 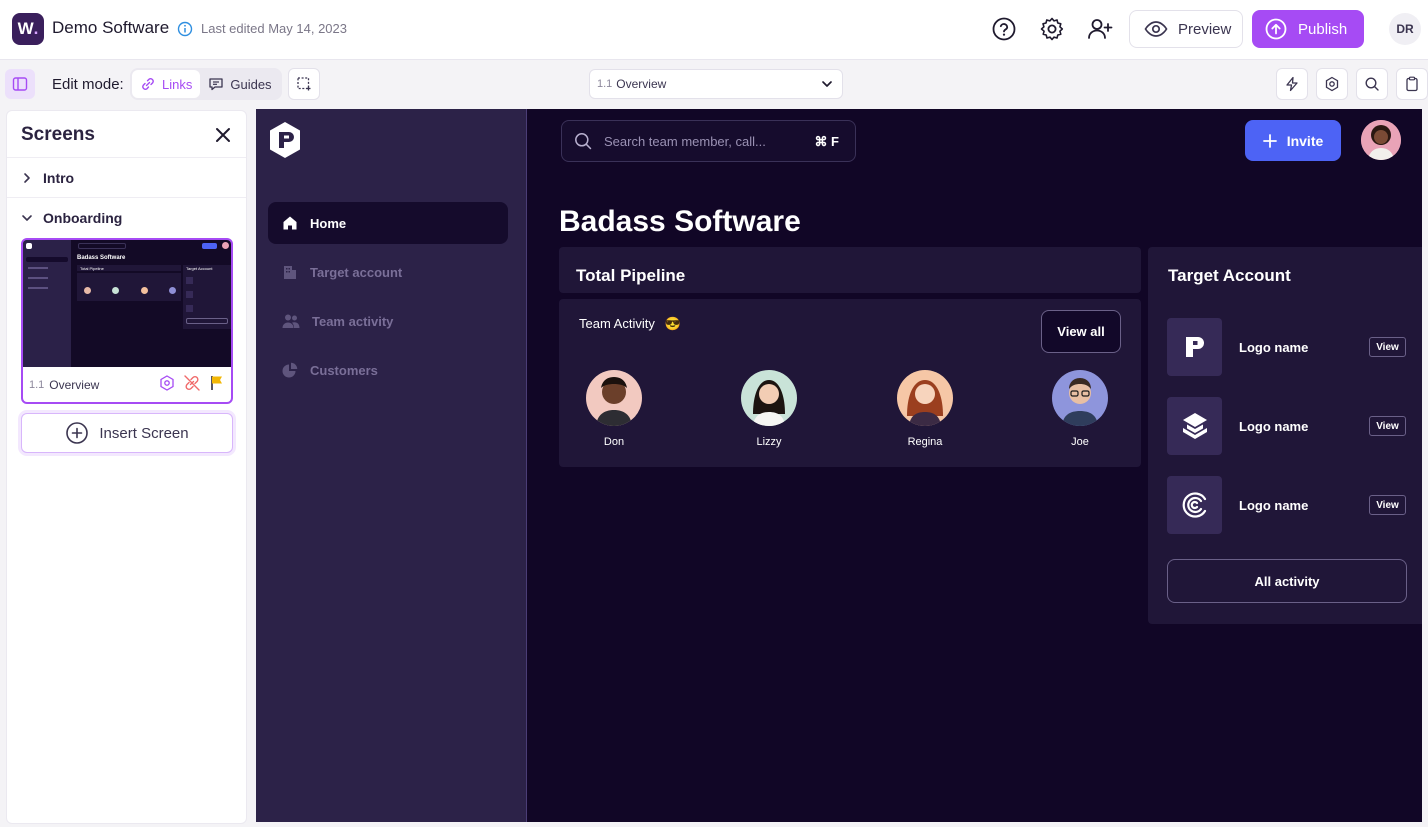 What do you see at coordinates (826, 141) in the screenshot?
I see `search-shortcut: ⌘ F` at bounding box center [826, 141].